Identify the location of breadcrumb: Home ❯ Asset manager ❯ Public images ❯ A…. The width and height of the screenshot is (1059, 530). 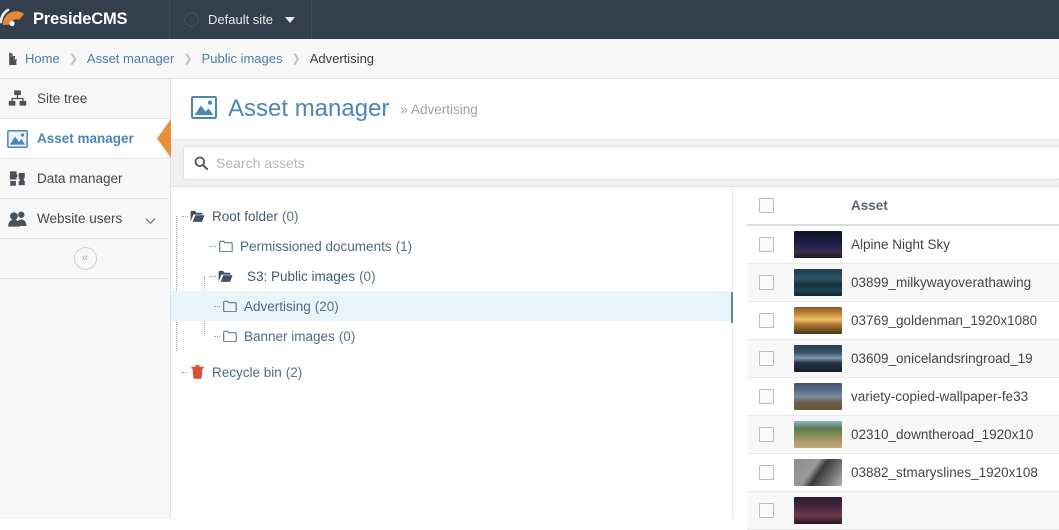
(529, 59).